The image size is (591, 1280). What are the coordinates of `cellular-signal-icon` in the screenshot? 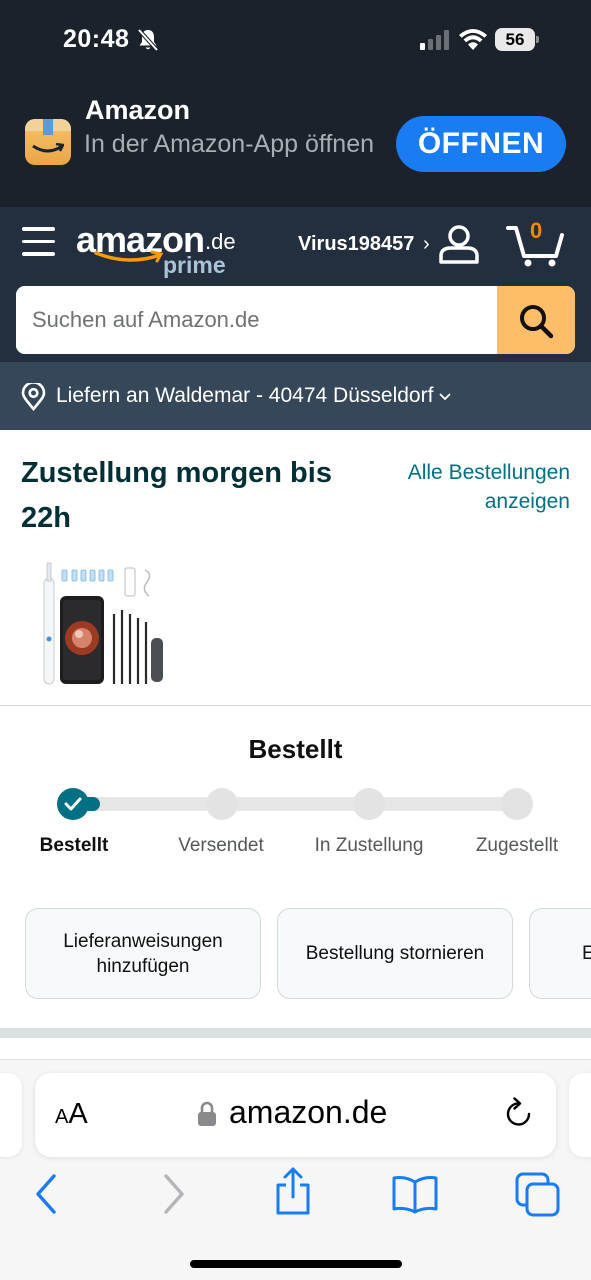 It's located at (434, 40).